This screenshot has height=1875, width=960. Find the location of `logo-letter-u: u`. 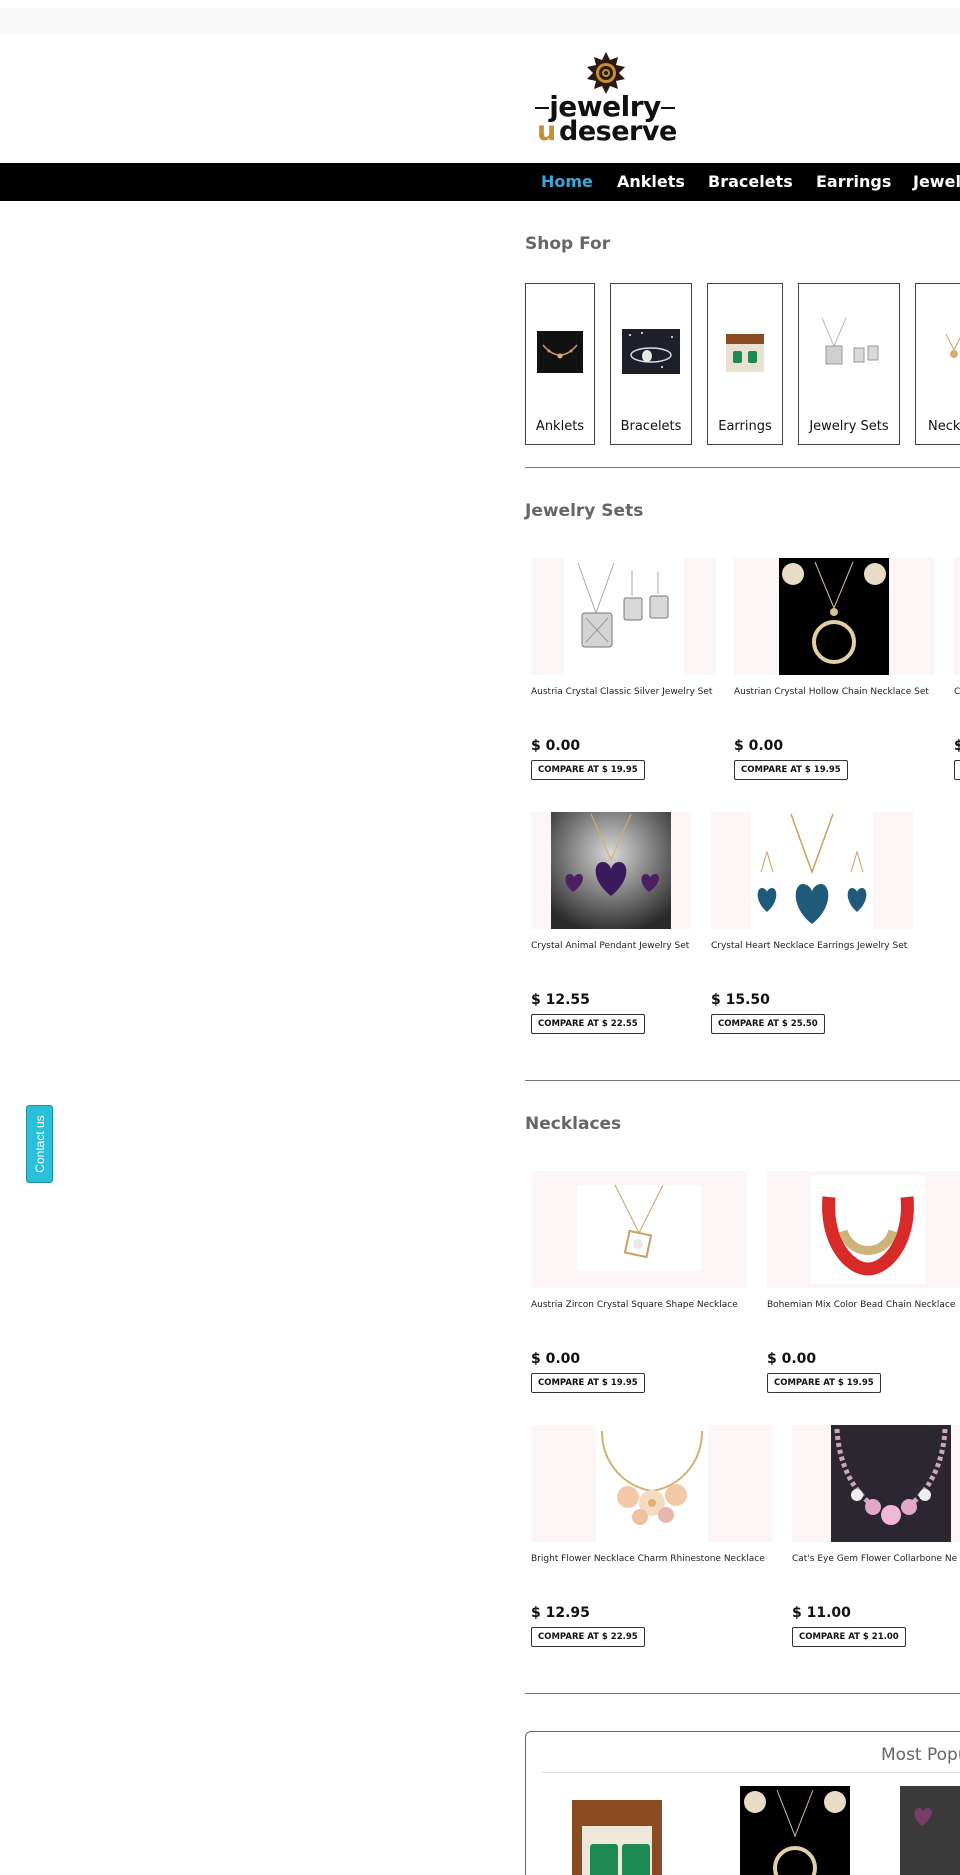

logo-letter-u: u is located at coordinates (547, 131).